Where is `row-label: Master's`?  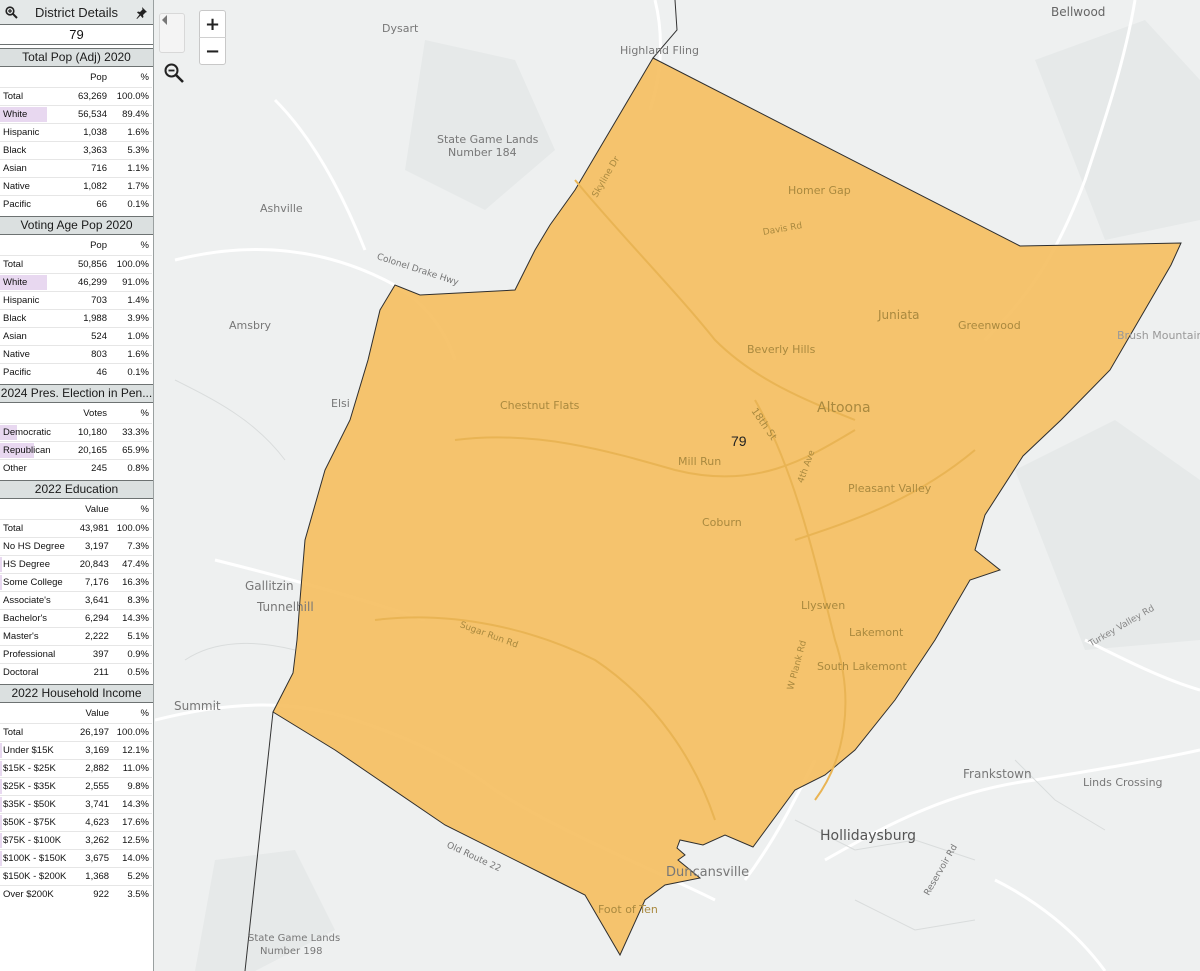
row-label: Master's is located at coordinates (34, 635).